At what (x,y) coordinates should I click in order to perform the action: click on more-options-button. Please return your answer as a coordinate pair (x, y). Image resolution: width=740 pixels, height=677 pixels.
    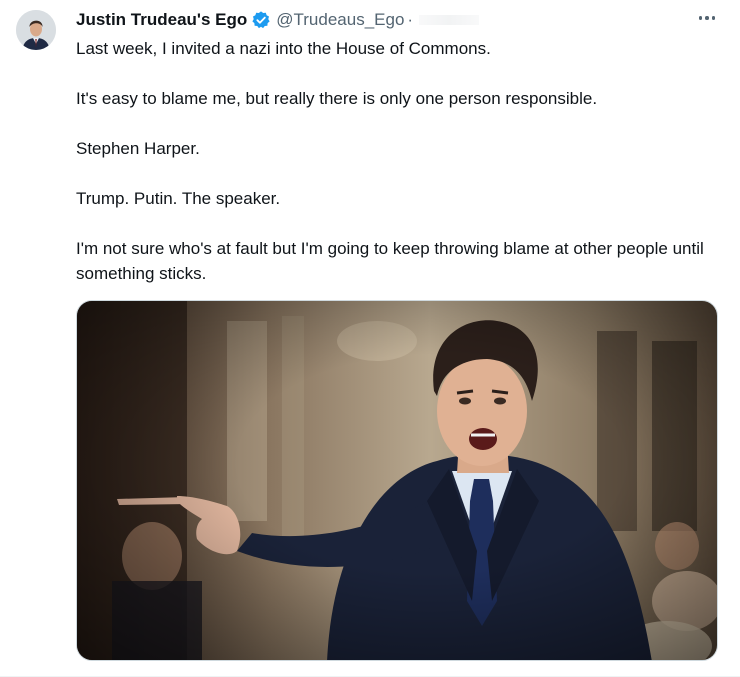
    Looking at the image, I should click on (707, 18).